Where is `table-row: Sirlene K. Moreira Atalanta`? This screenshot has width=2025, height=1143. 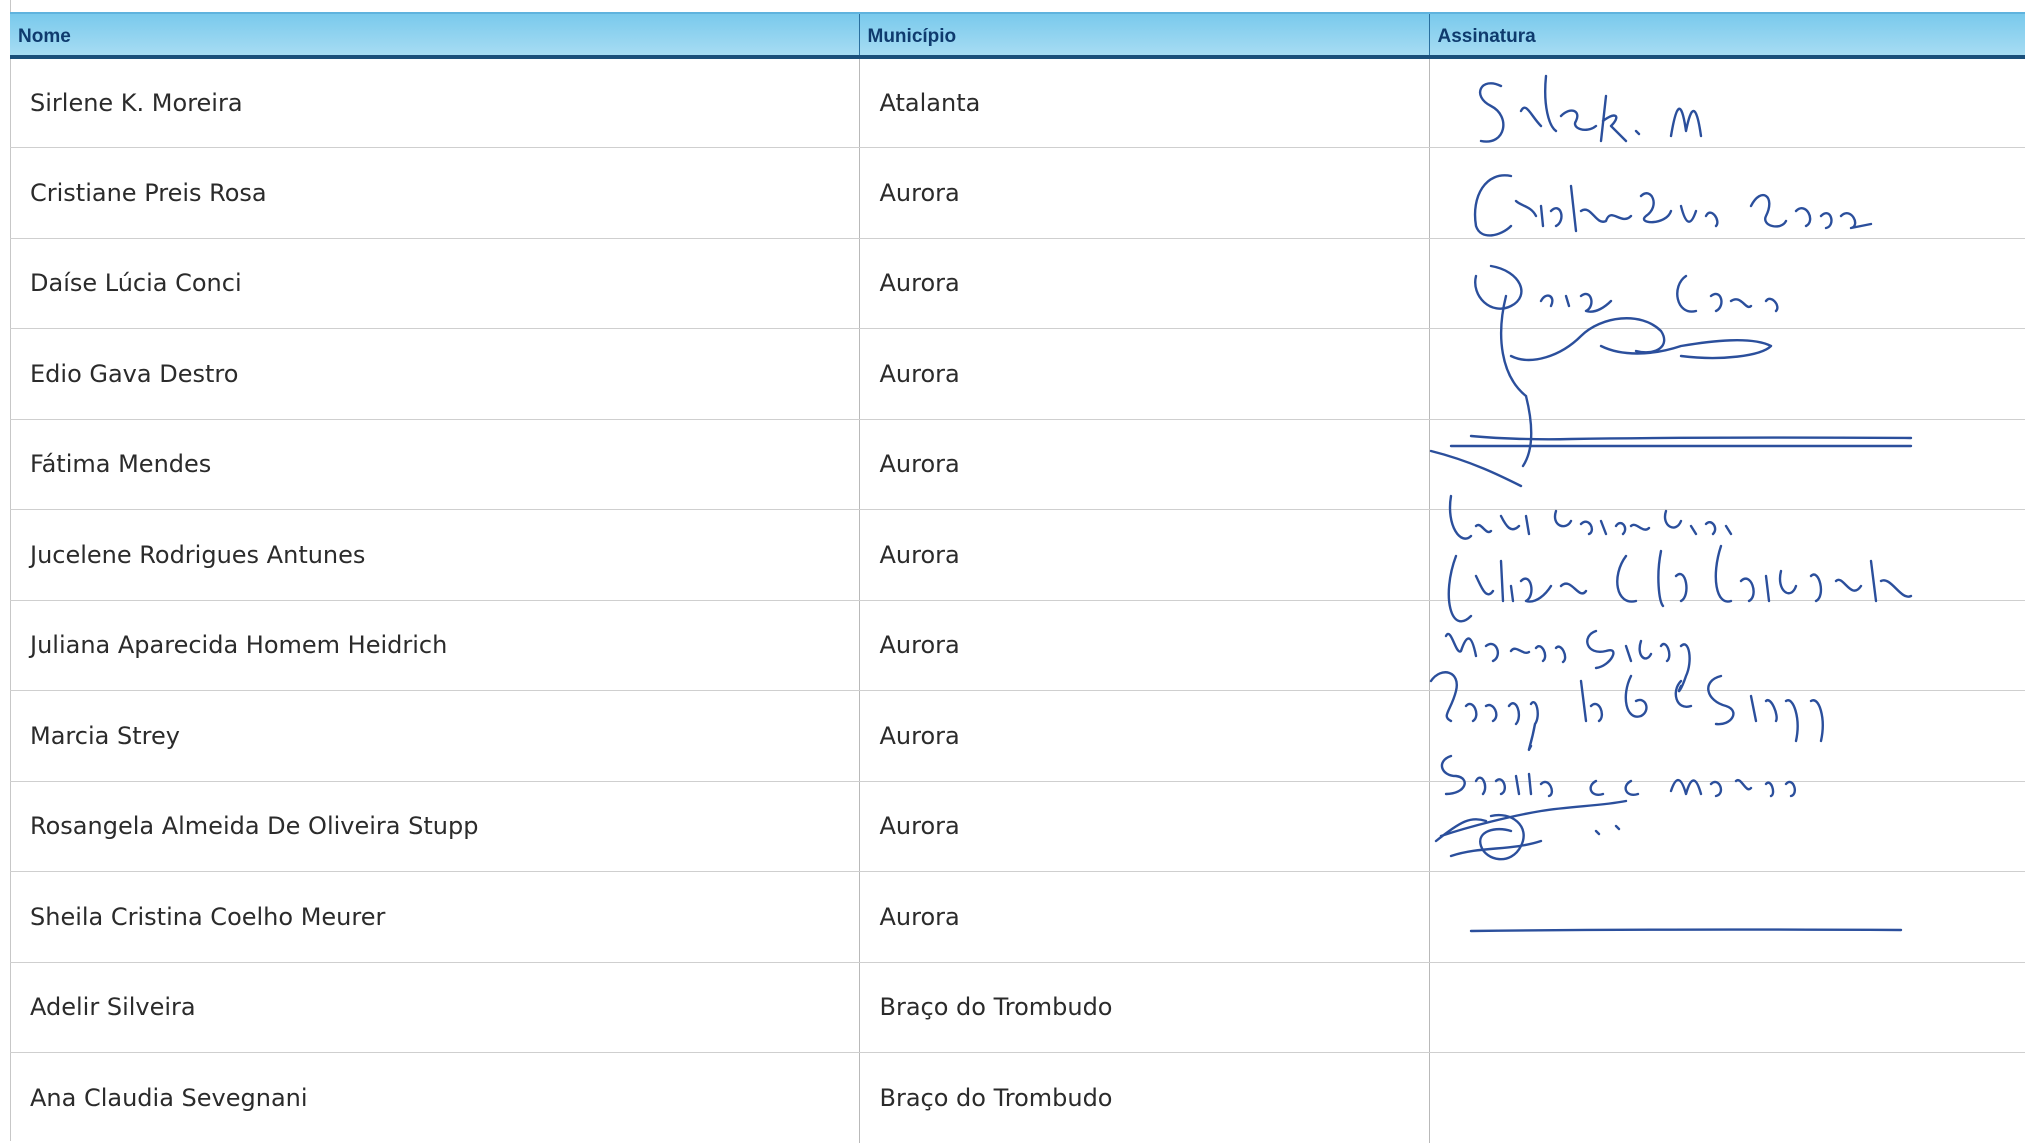
table-row: Sirlene K. Moreira Atalanta is located at coordinates (1017, 102).